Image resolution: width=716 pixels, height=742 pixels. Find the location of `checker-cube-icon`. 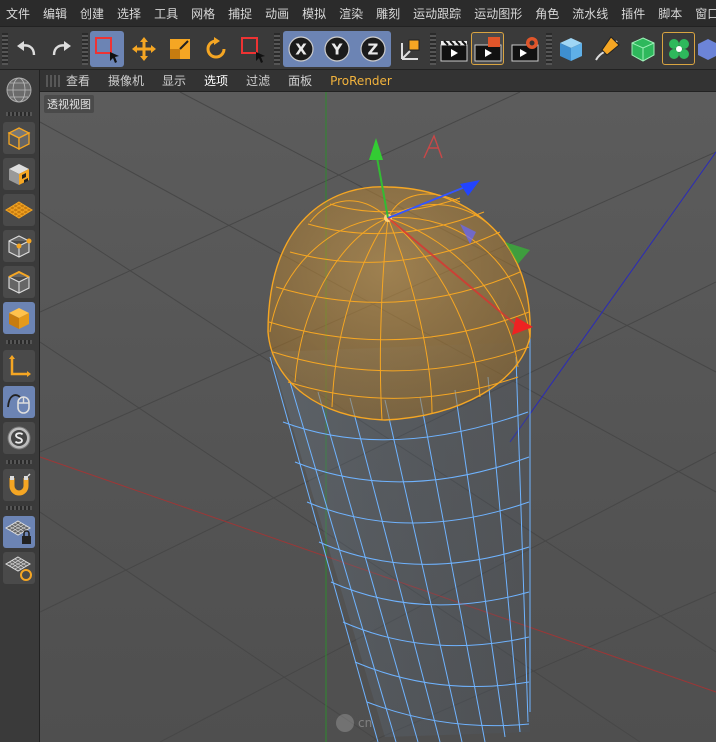

checker-cube-icon is located at coordinates (19, 174).